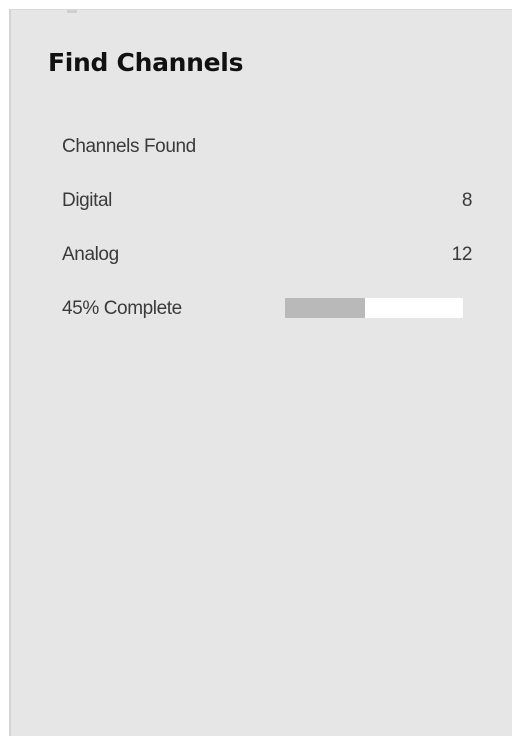  I want to click on panel-top-edge-mark, so click(72, 11).